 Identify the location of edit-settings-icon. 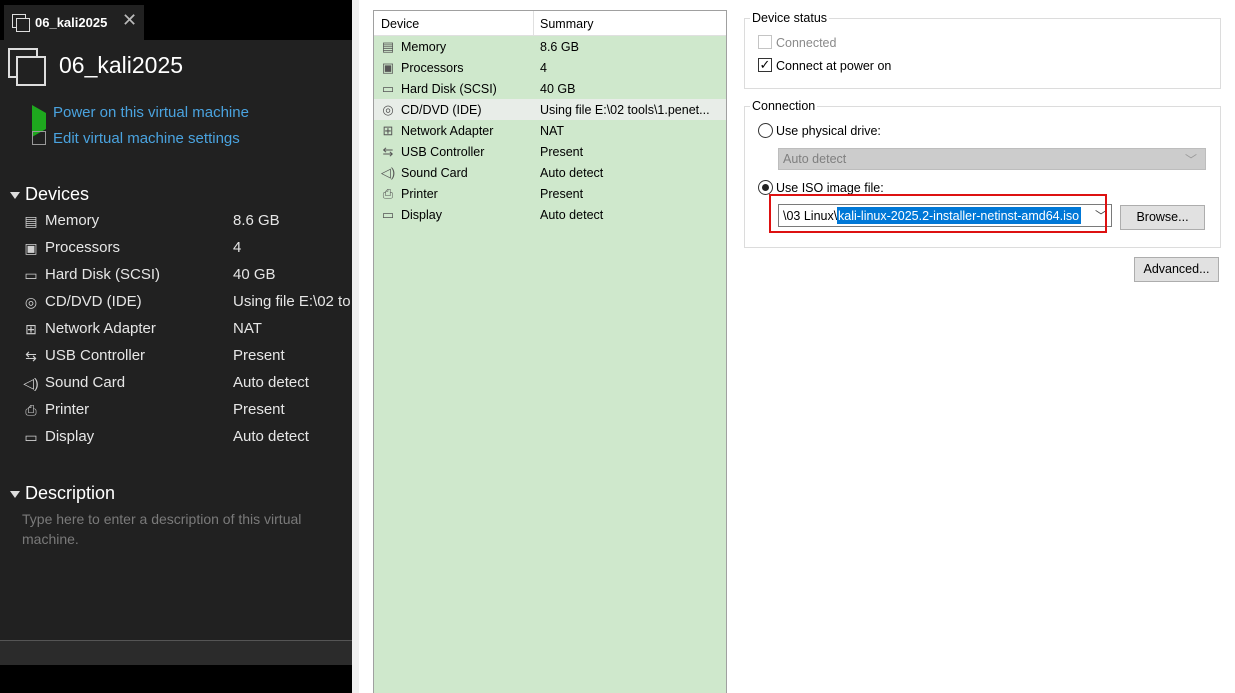
(39, 138).